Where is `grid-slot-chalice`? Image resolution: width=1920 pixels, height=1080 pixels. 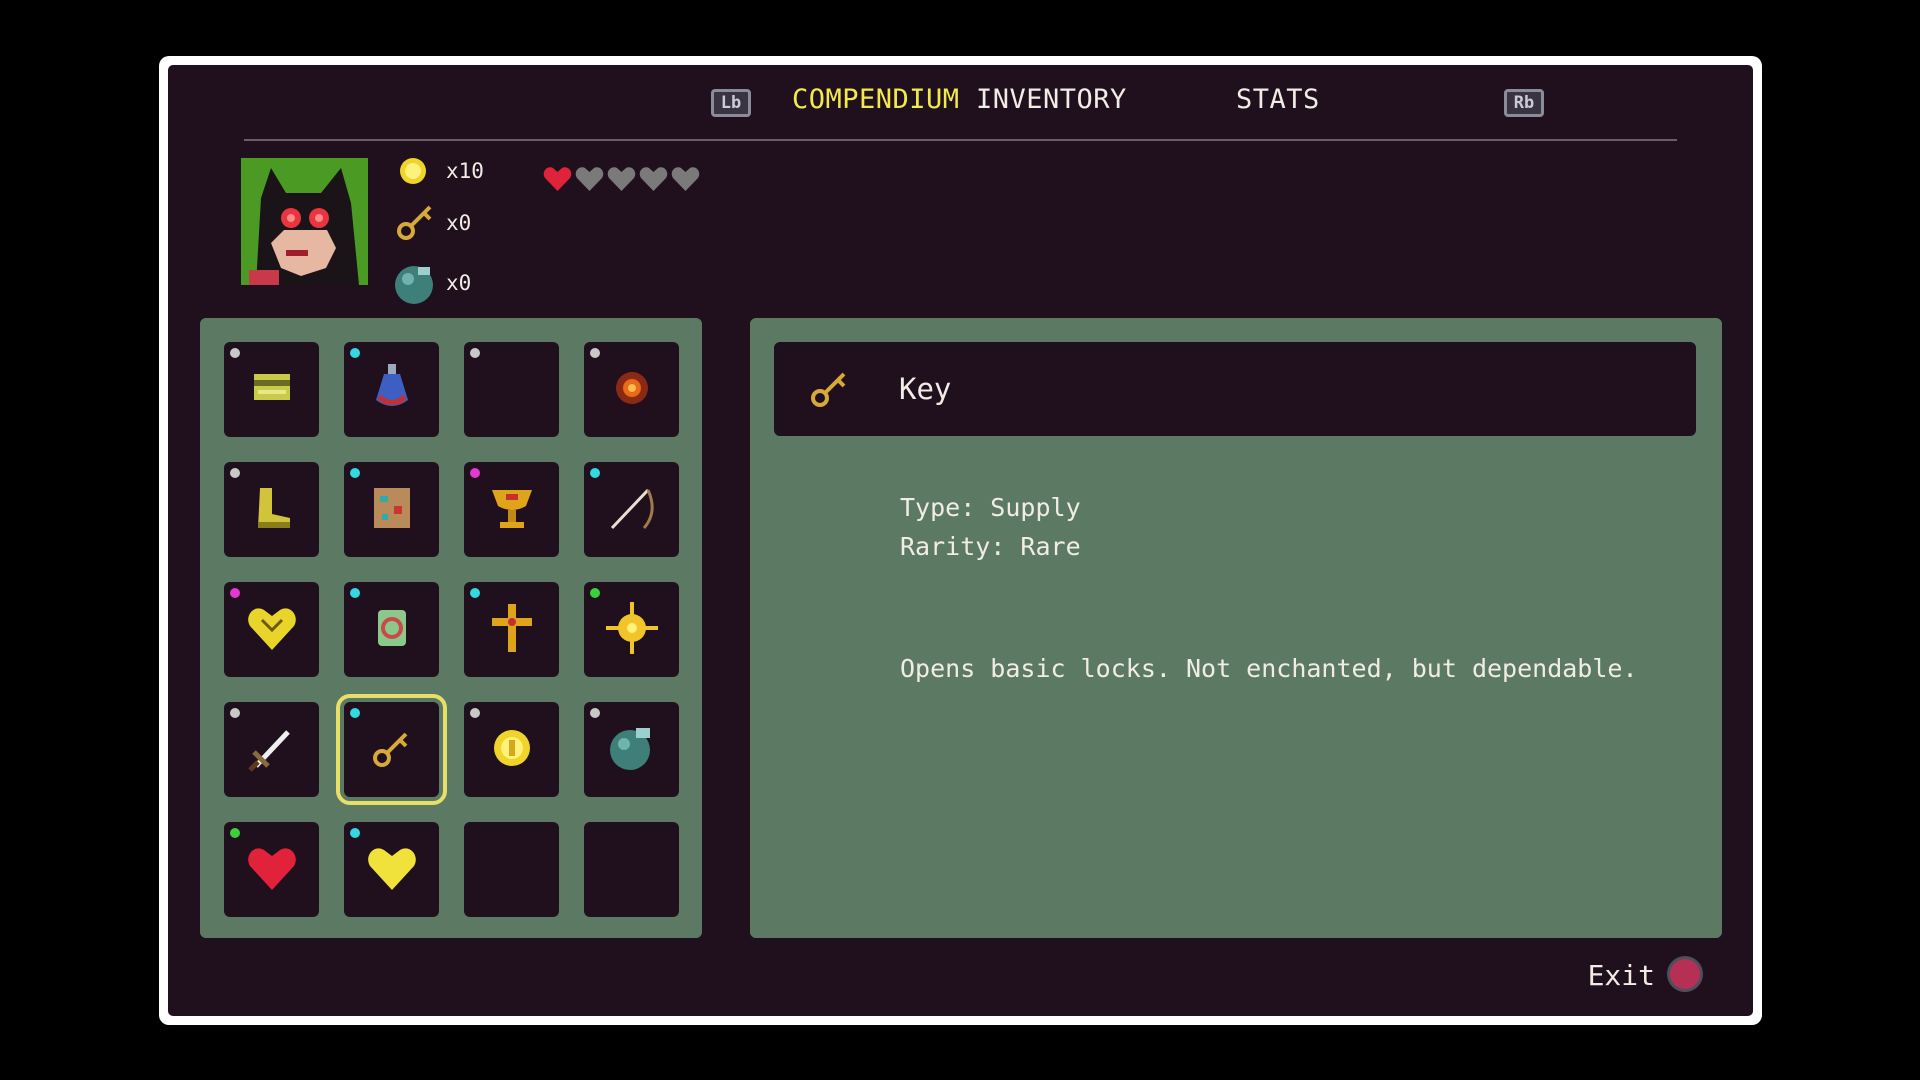 grid-slot-chalice is located at coordinates (511, 509).